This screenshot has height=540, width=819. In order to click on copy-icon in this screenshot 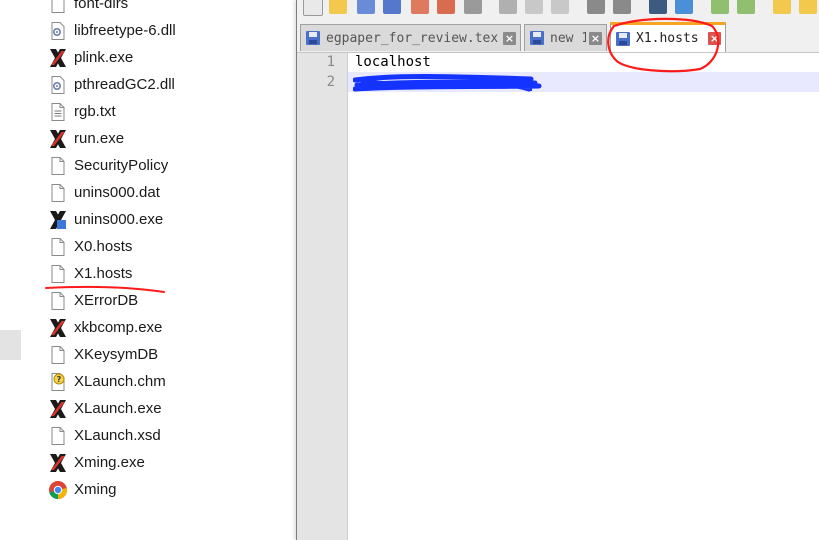, I will do `click(534, 7)`.